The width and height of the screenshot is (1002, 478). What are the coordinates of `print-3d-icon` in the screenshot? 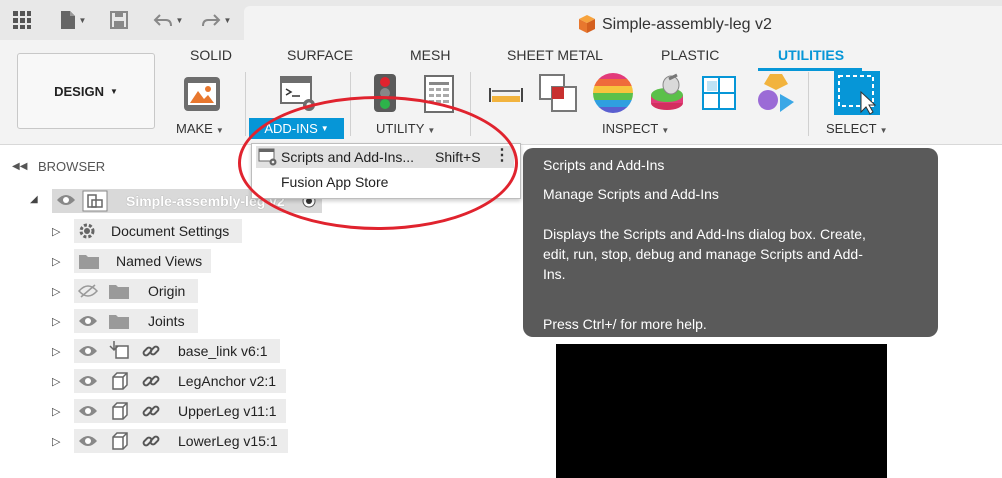 It's located at (202, 95).